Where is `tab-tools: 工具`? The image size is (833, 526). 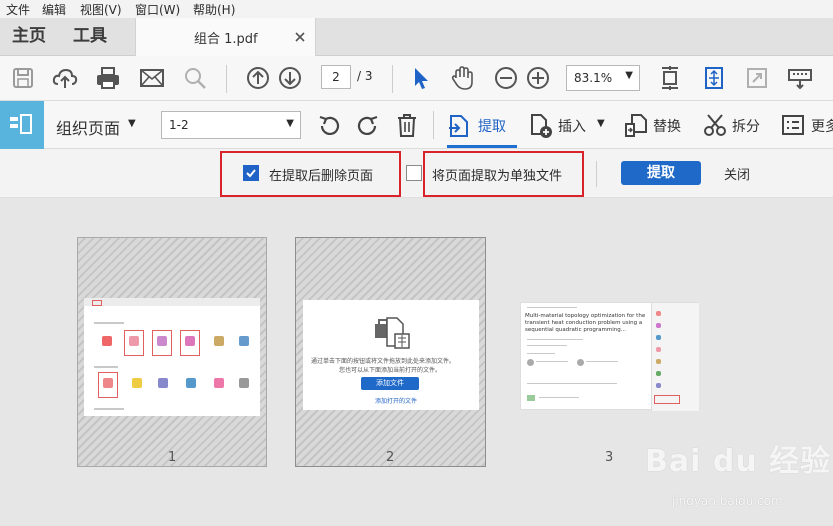
tab-tools: 工具 is located at coordinates (90, 37).